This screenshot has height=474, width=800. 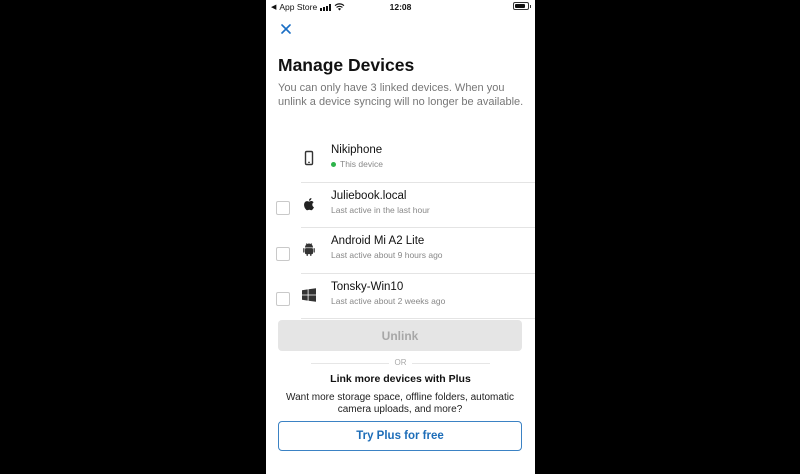 I want to click on device-name: Tonsky-Win10, so click(x=367, y=286).